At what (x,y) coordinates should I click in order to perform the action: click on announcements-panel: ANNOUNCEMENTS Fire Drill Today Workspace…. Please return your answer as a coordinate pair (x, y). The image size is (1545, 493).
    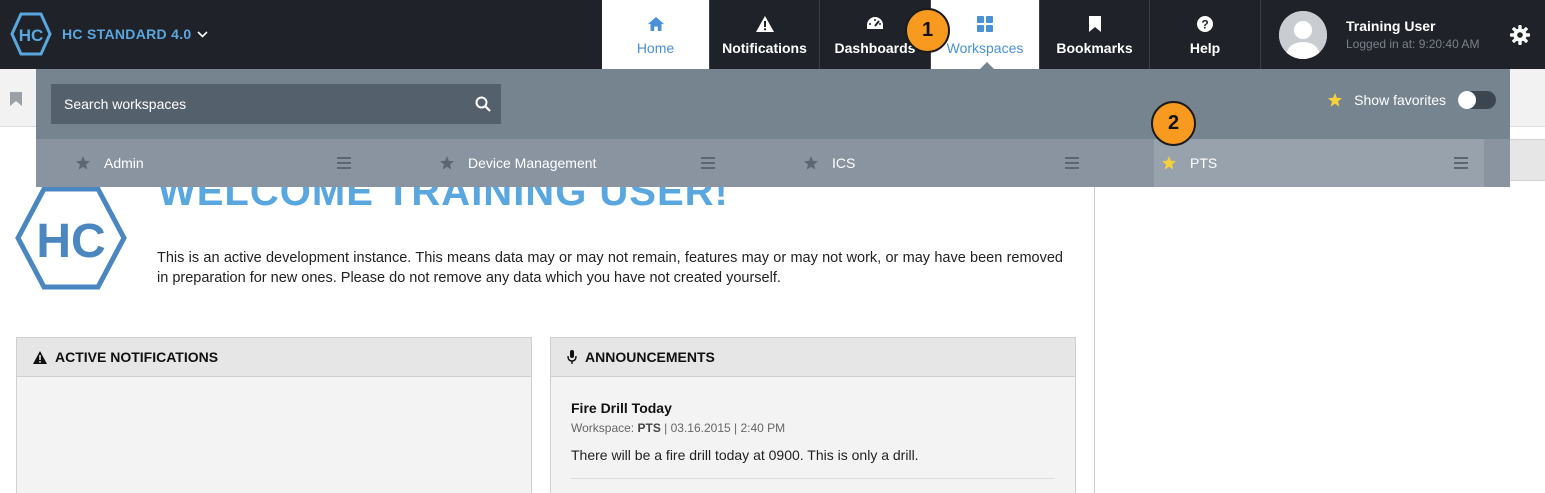
    Looking at the image, I should click on (813, 415).